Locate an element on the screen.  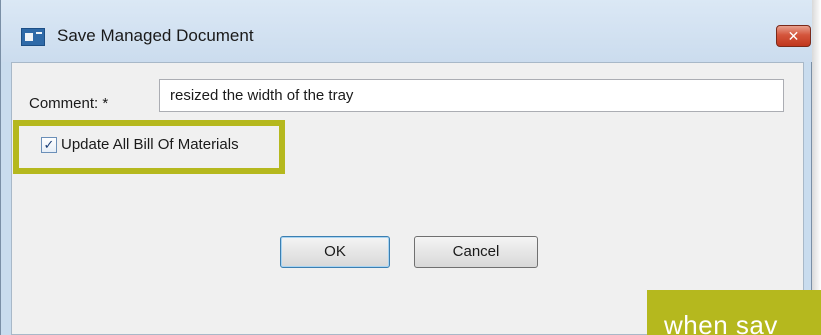
caption-banner: when sav is located at coordinates (734, 312).